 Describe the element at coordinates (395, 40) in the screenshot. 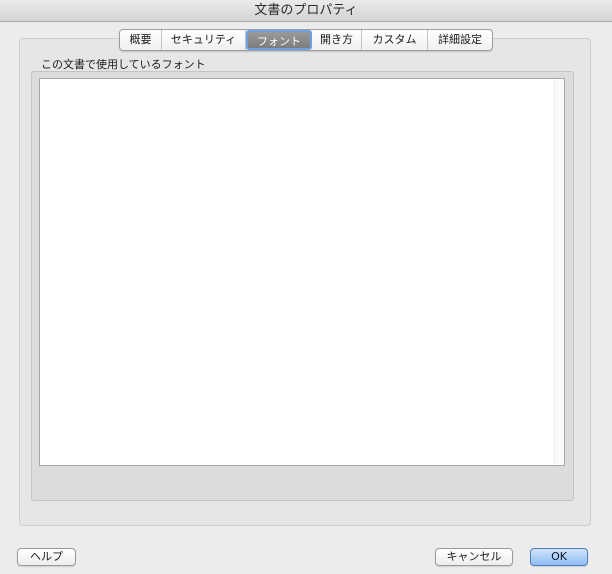

I see `tab-custom: カスタム` at that location.